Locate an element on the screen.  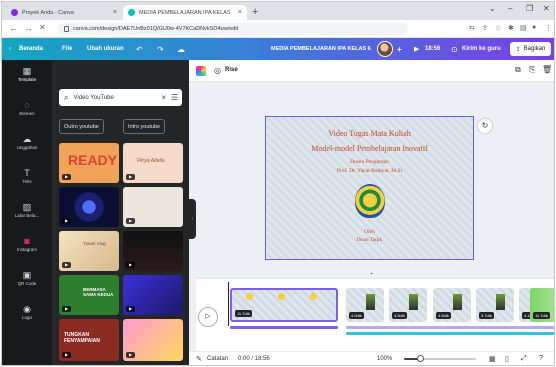
forward-arrow-icon: → is located at coordinates (28, 28).